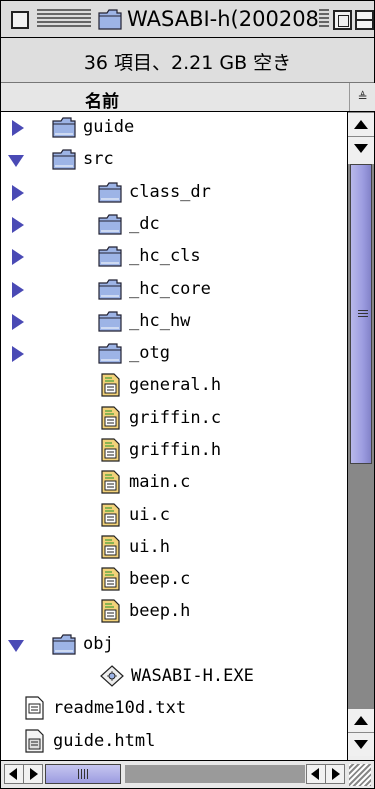 This screenshot has width=375, height=789. What do you see at coordinates (215, 774) in the screenshot?
I see `h-scroll-track` at bounding box center [215, 774].